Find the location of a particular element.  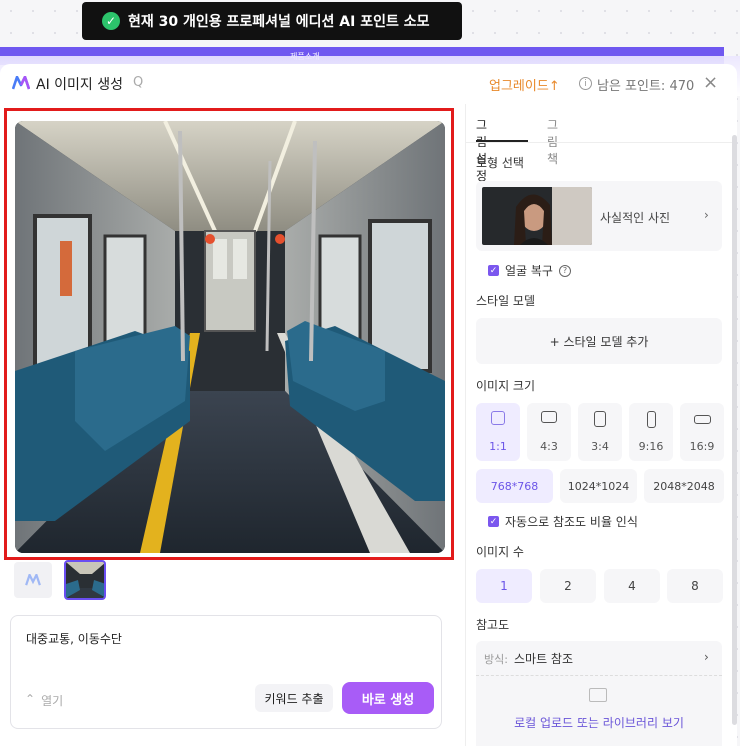

resolution-options: 768*768 1024*1024 2048*2048 is located at coordinates (601, 486).